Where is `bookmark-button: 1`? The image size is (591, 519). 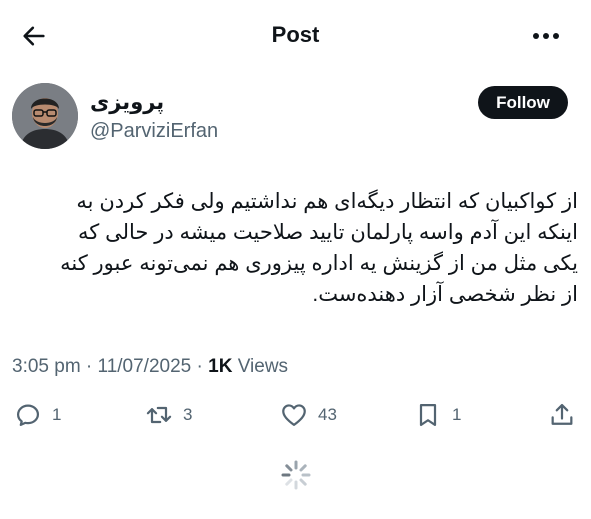 bookmark-button: 1 is located at coordinates (437, 415).